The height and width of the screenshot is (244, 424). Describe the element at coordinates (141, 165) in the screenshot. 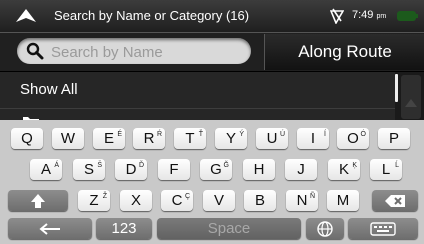

I see `key-alt-label: Ď` at that location.